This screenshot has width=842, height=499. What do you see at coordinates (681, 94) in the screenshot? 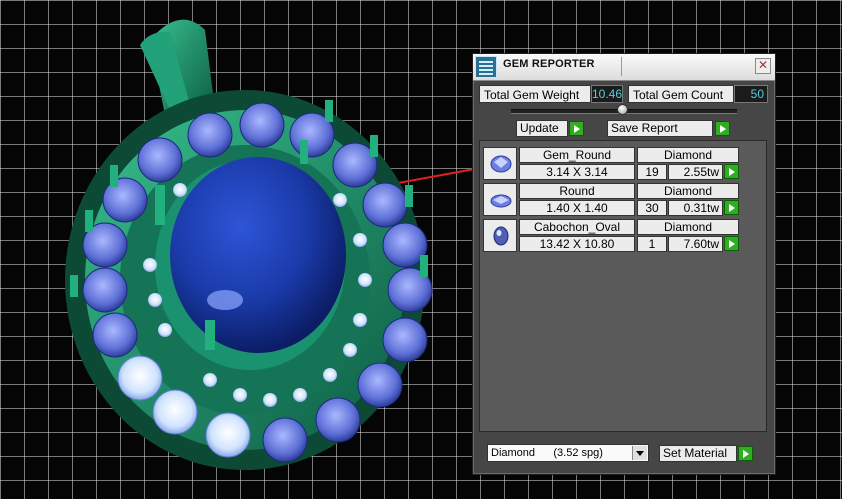
I see `total-gem-count-label: Total Gem Count` at bounding box center [681, 94].